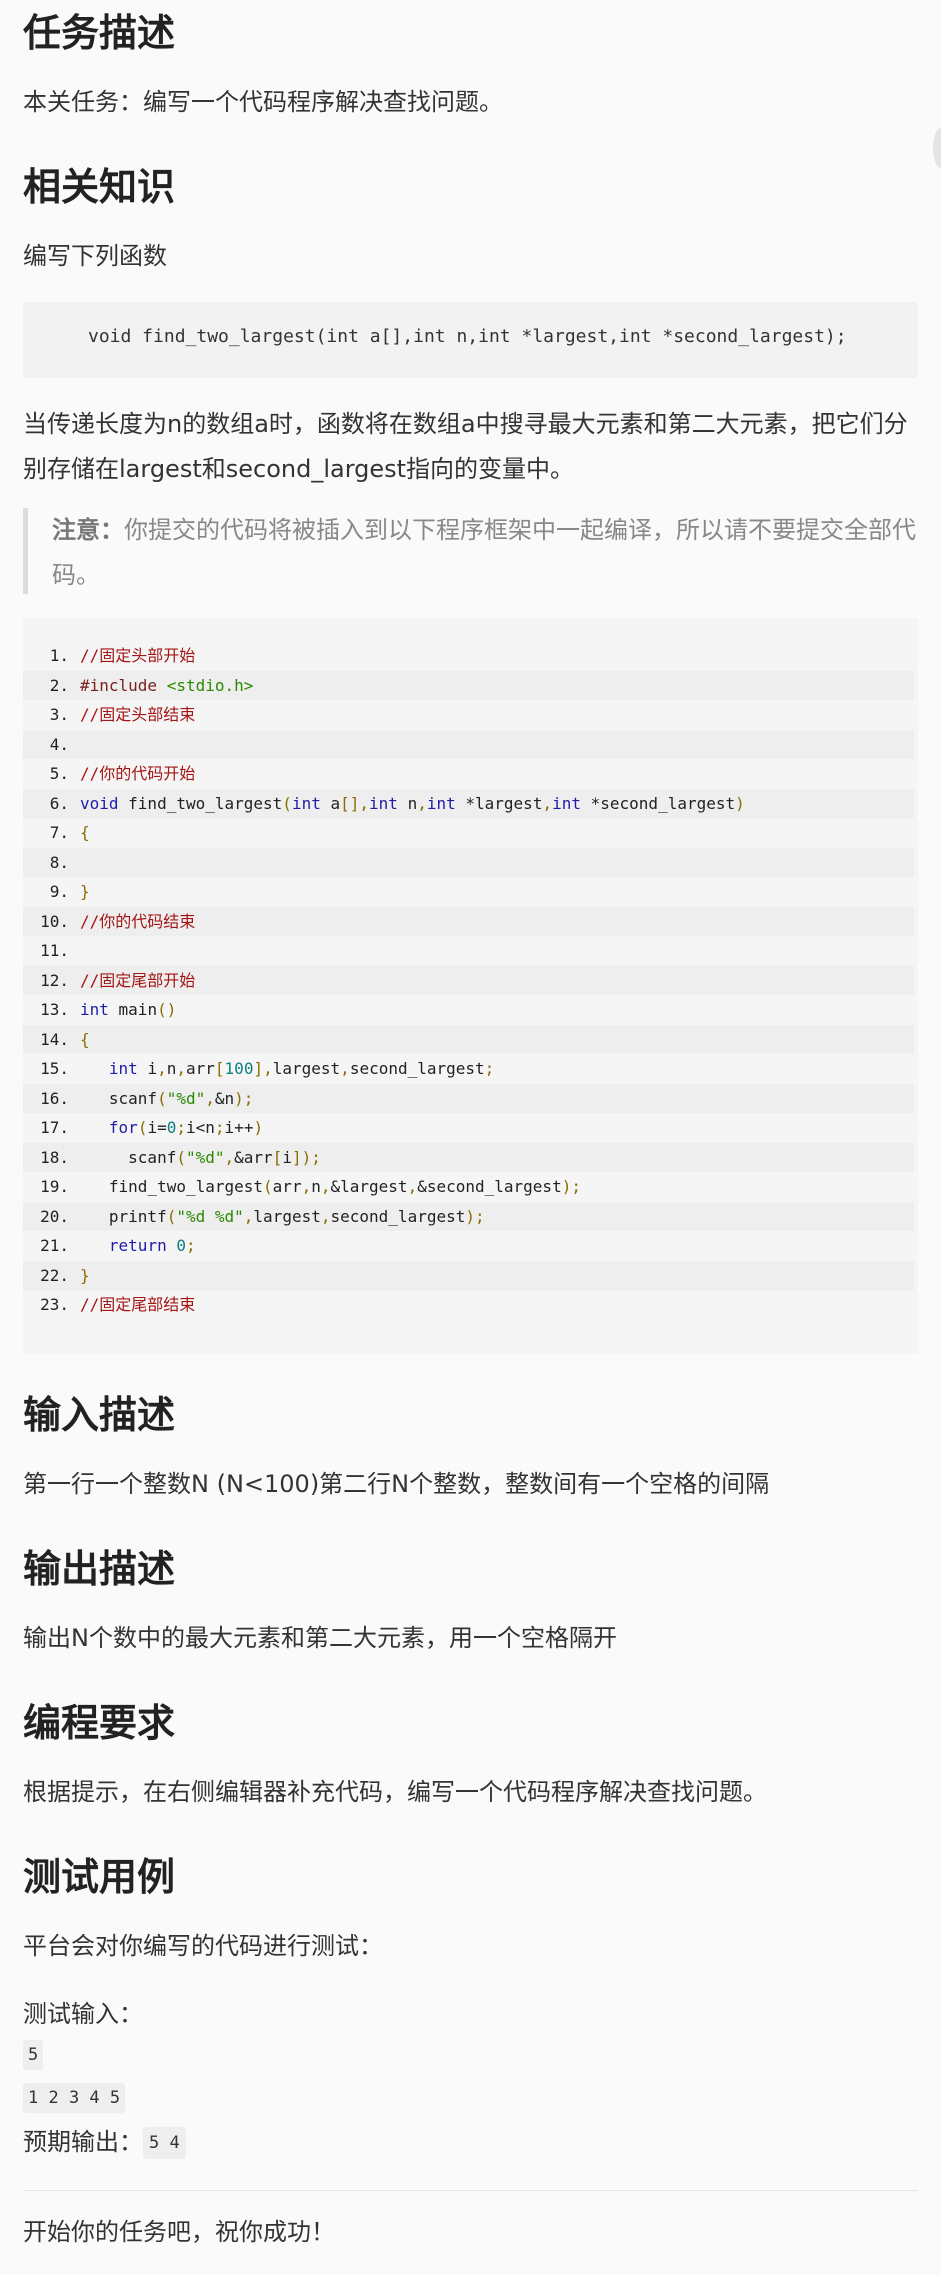 Image resolution: width=941 pixels, height=2275 pixels. What do you see at coordinates (167, 685) in the screenshot?
I see `line-code: #include <stdio.h>` at bounding box center [167, 685].